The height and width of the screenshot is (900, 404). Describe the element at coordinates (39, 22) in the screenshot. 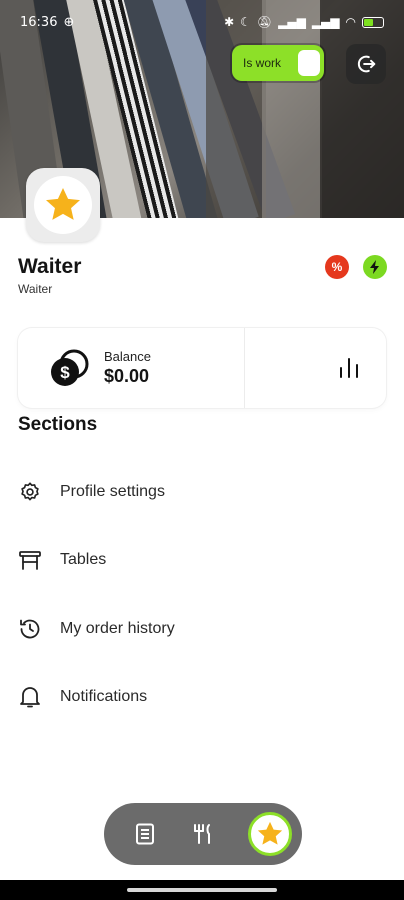

I see `status-time: 16:36` at that location.